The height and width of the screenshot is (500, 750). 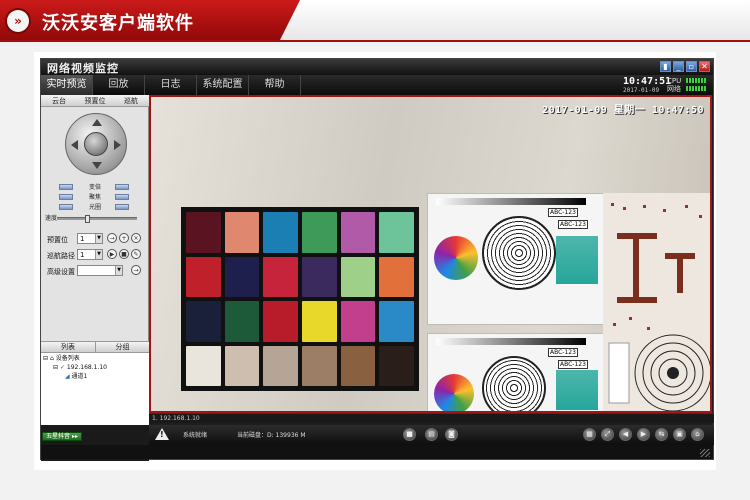 I want to click on preset-select-value: 1, so click(x=82, y=239).